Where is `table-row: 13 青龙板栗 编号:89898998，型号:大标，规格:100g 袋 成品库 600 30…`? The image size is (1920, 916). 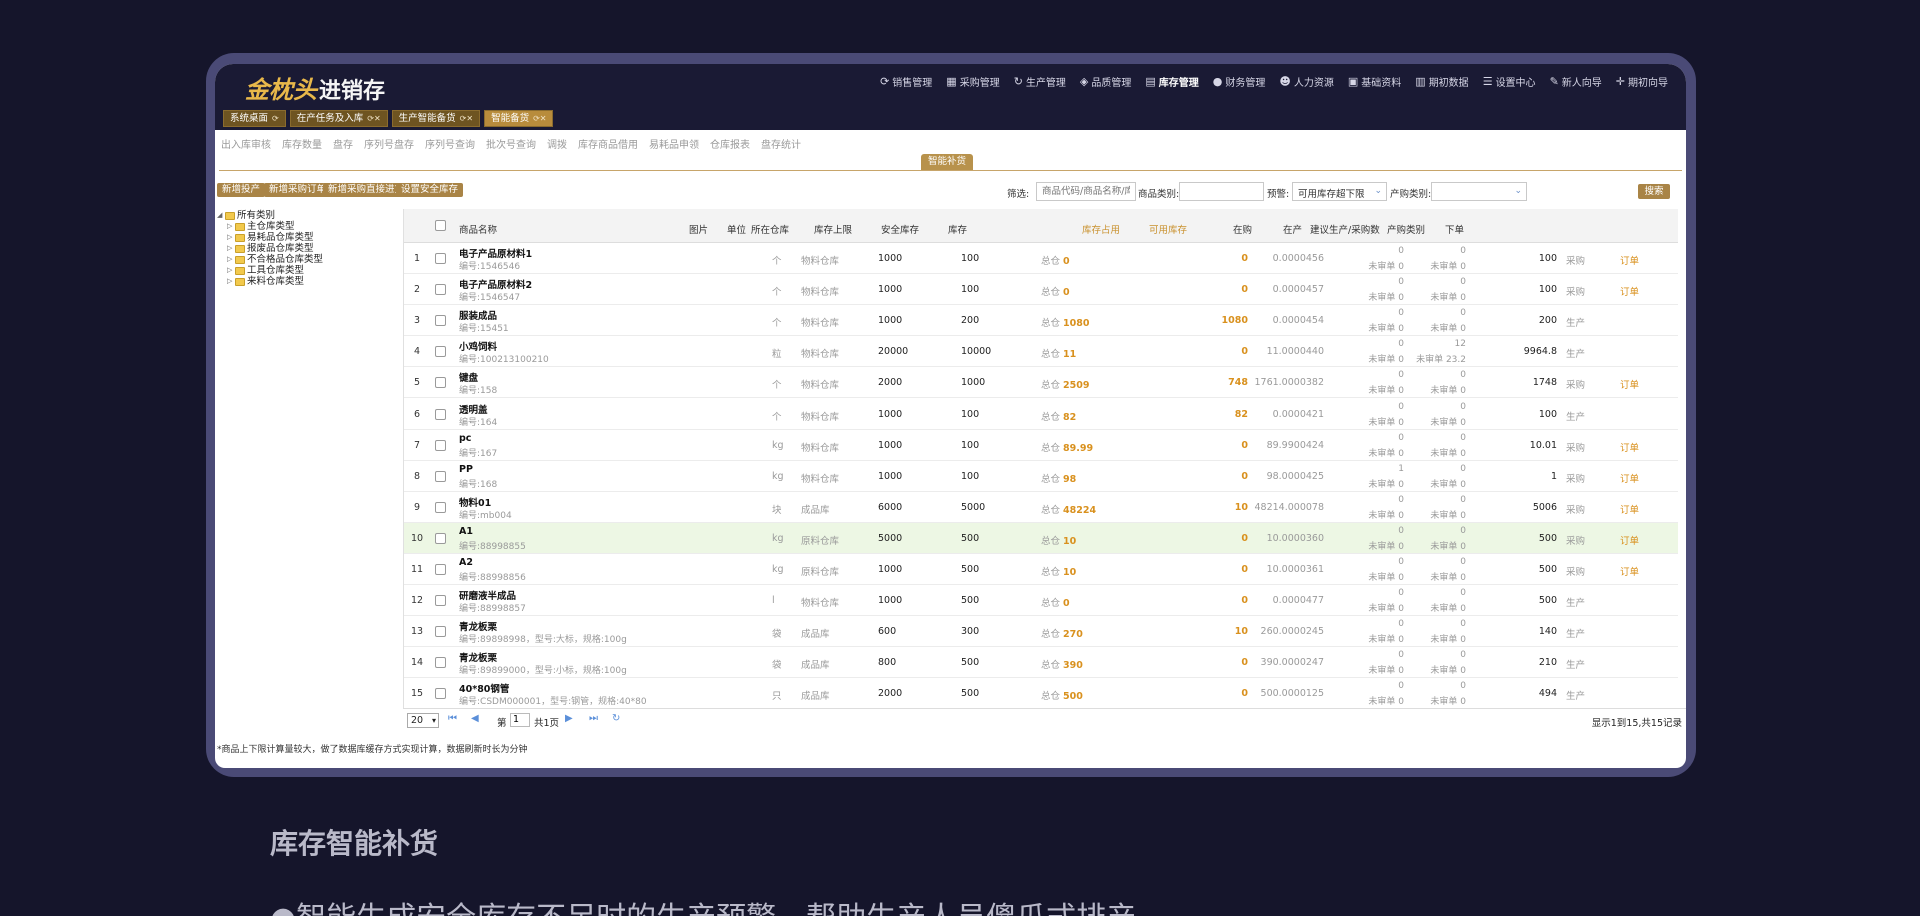 table-row: 13 青龙板栗 编号:89898998，型号:大标，规格:100g 袋 成品库 600 30… is located at coordinates (1041, 632).